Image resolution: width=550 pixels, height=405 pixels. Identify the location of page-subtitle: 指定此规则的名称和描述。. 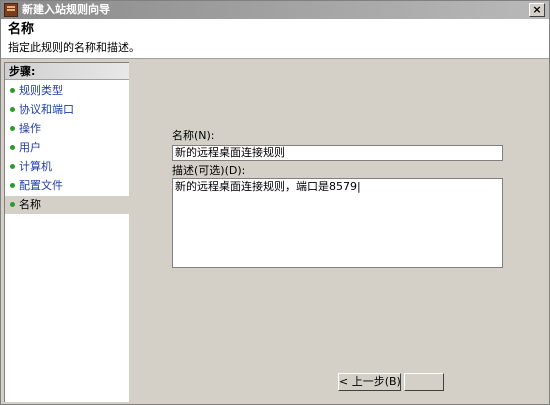
(74, 47).